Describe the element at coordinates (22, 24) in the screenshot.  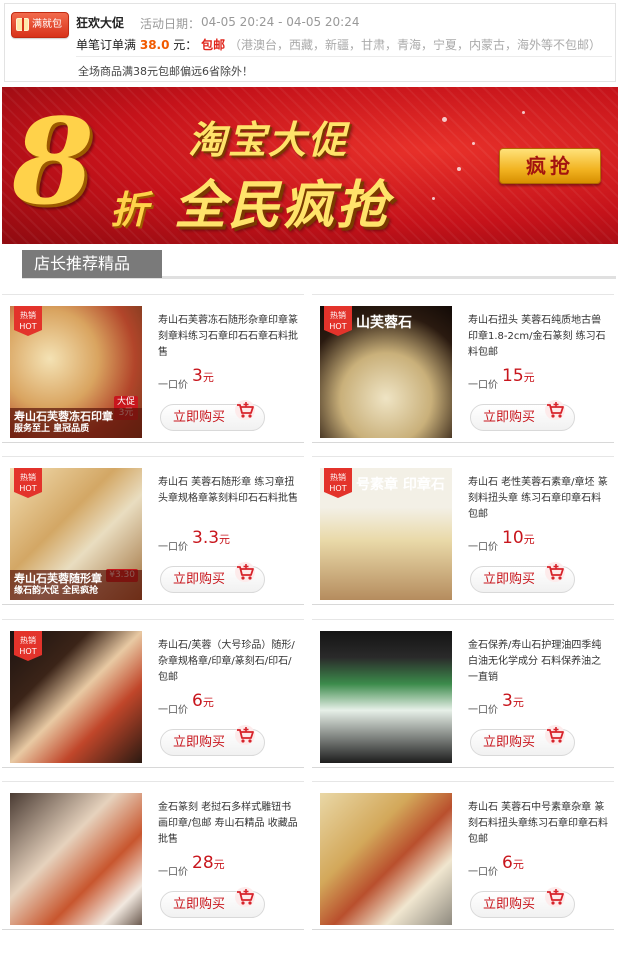
I see `gift-icon` at that location.